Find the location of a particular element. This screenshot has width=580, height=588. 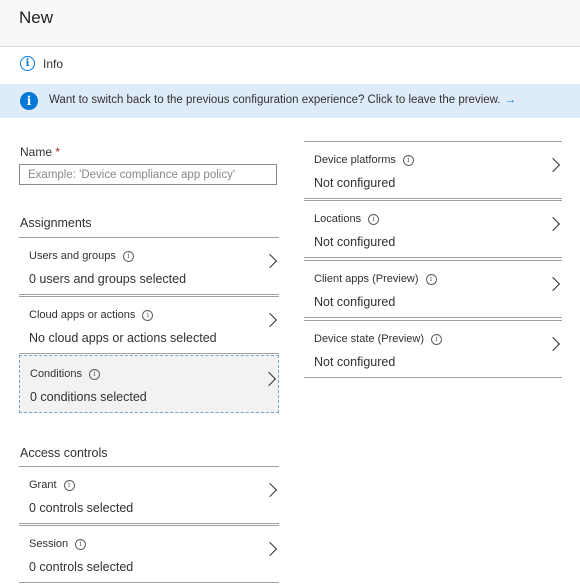

locations-card: Locations i Not configured is located at coordinates (433, 229).